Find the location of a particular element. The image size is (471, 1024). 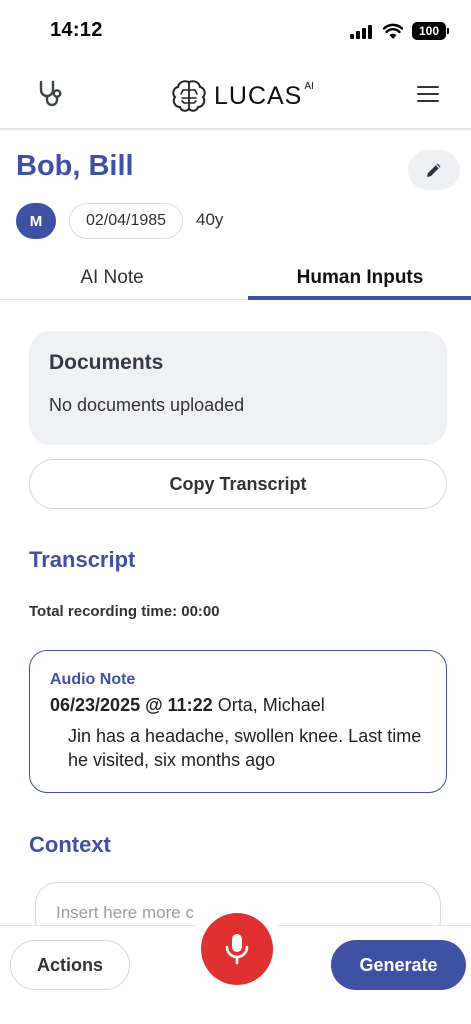

record-button is located at coordinates (237, 949).